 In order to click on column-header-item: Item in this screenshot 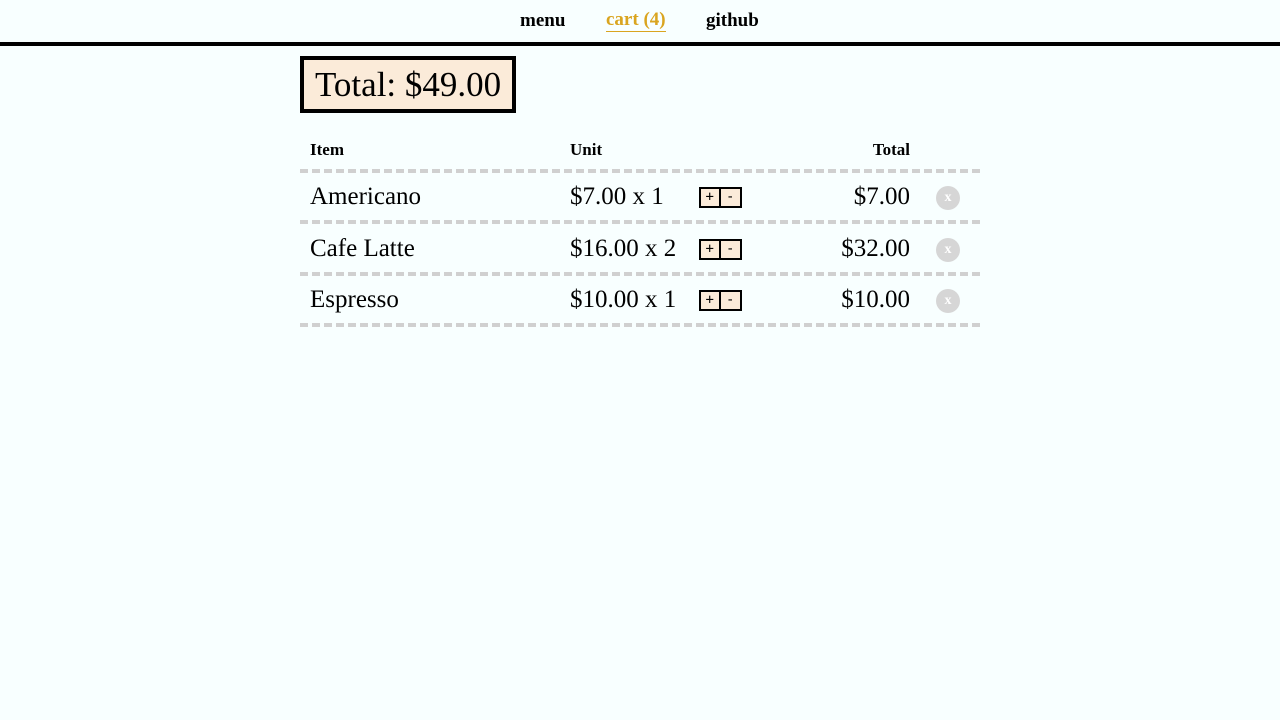, I will do `click(327, 149)`.